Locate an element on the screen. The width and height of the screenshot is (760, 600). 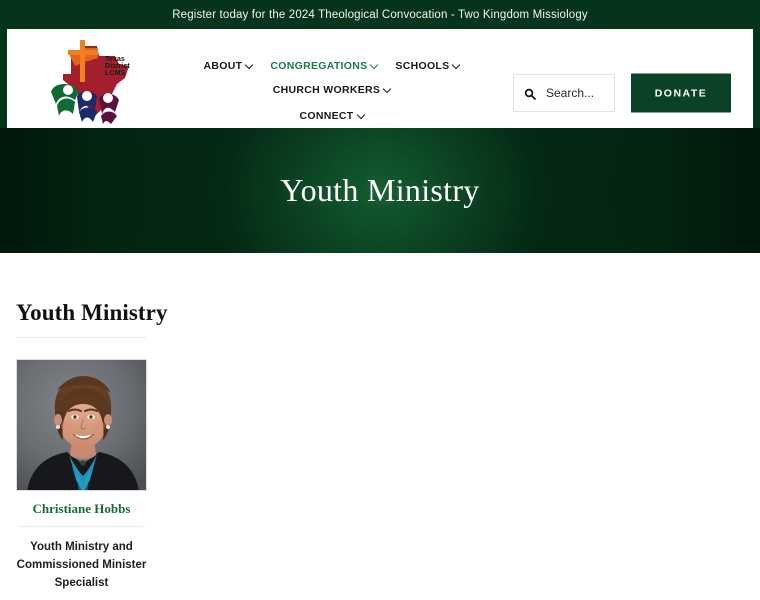
nav-item-church-workers: CHURCH WORKERS is located at coordinates (332, 90).